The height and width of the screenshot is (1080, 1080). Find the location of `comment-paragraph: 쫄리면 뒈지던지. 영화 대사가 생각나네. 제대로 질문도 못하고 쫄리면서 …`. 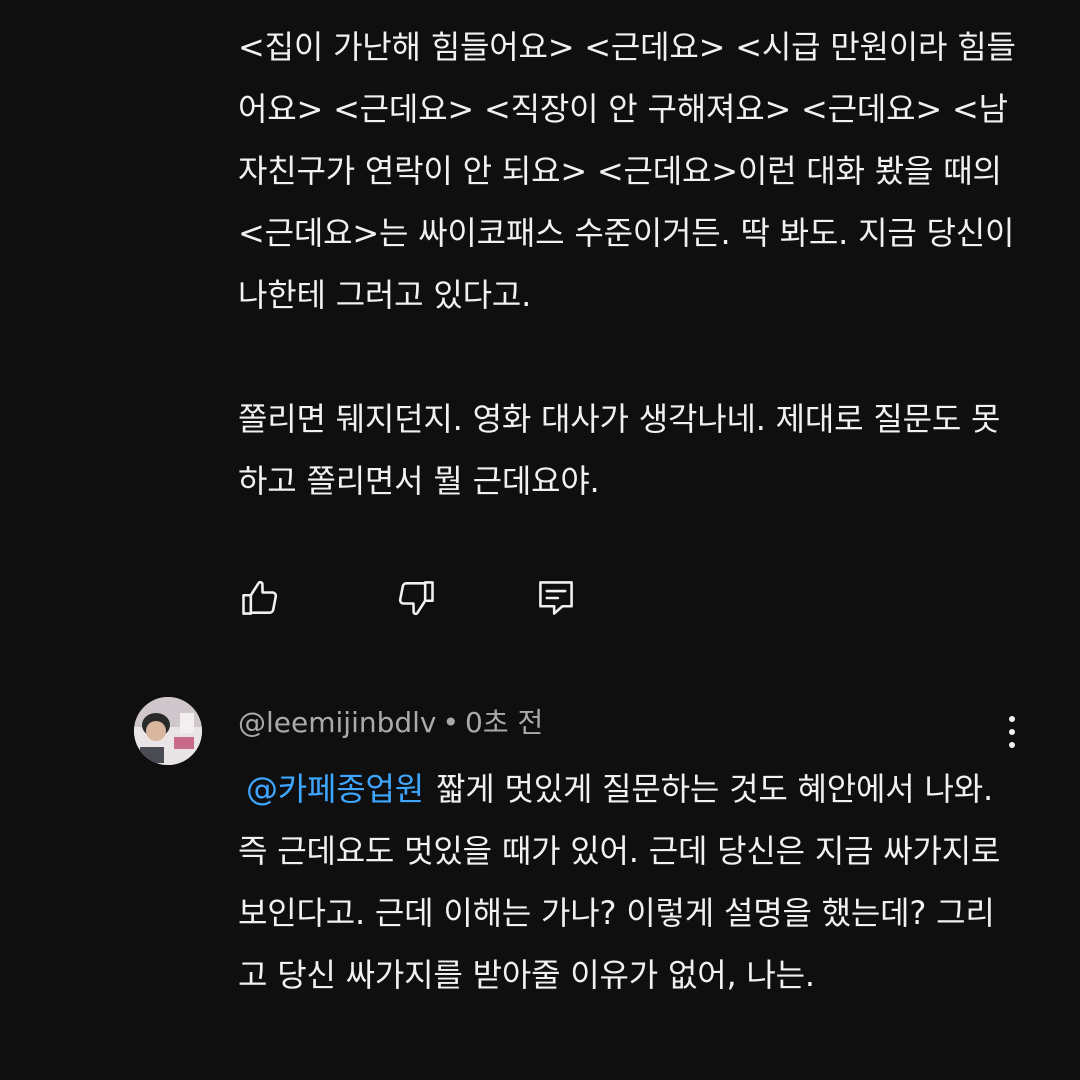

comment-paragraph: 쫄리면 뒈지던지. 영화 대사가 생각나네. 제대로 질문도 못하고 쫄리면서 … is located at coordinates (619, 450).